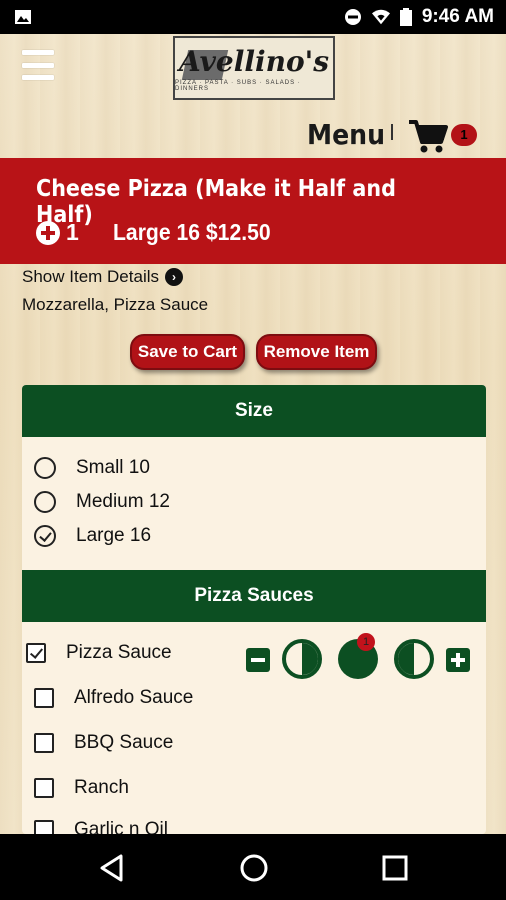  I want to click on status-bar: 9:46 AM, so click(253, 17).